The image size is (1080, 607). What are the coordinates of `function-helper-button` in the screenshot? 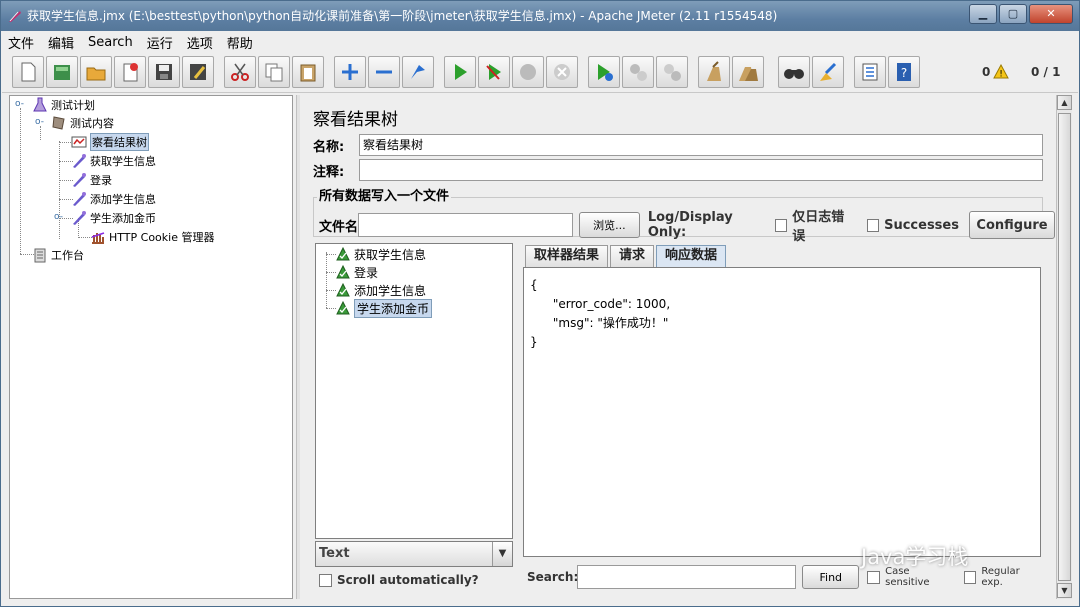 It's located at (870, 72).